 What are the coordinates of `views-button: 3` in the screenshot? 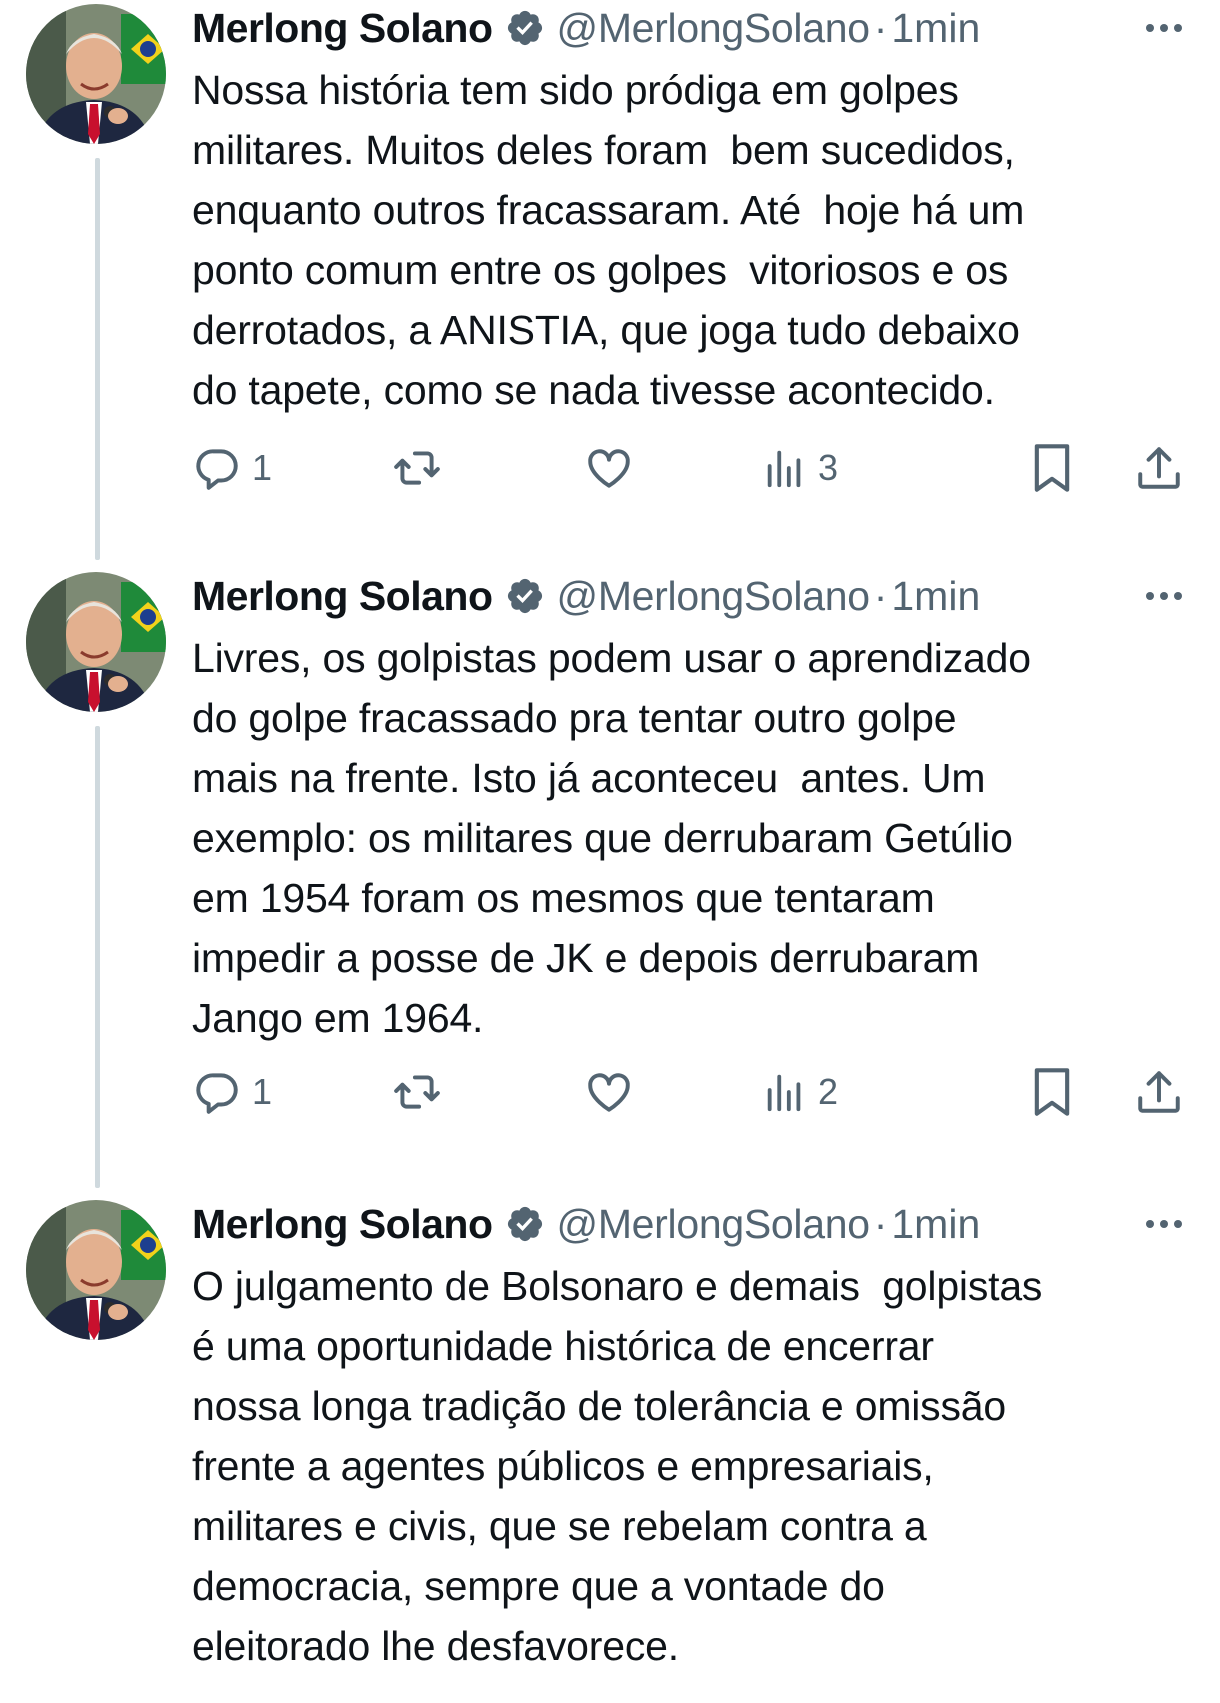 It's located at (800, 468).